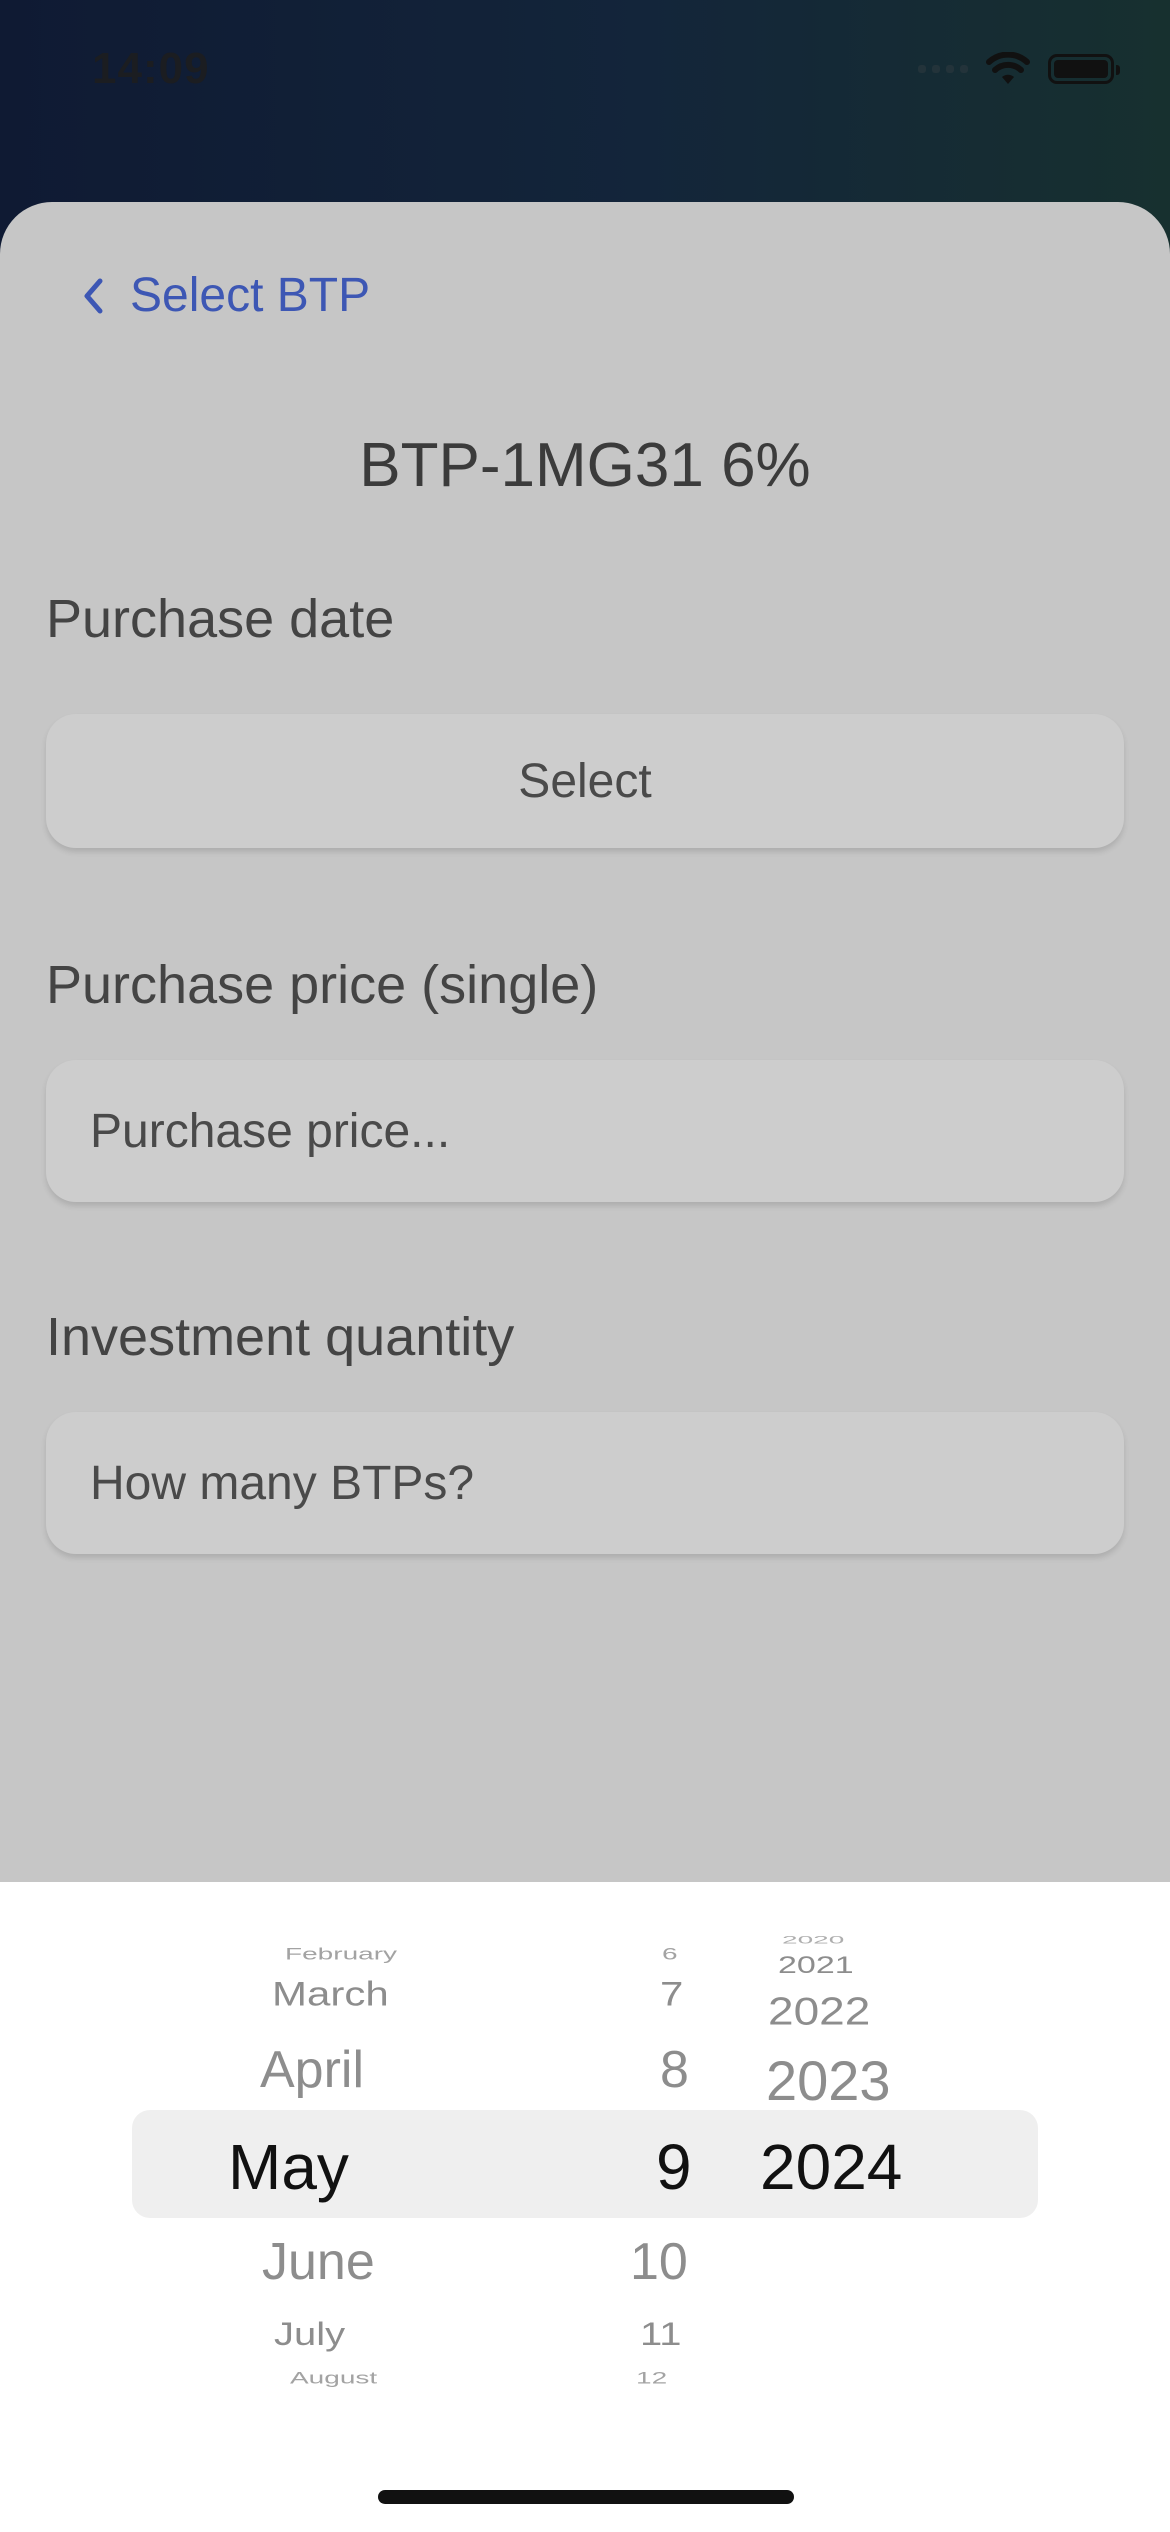 This screenshot has height=2532, width=1170. I want to click on picker-year-selected: 2024, so click(831, 2167).